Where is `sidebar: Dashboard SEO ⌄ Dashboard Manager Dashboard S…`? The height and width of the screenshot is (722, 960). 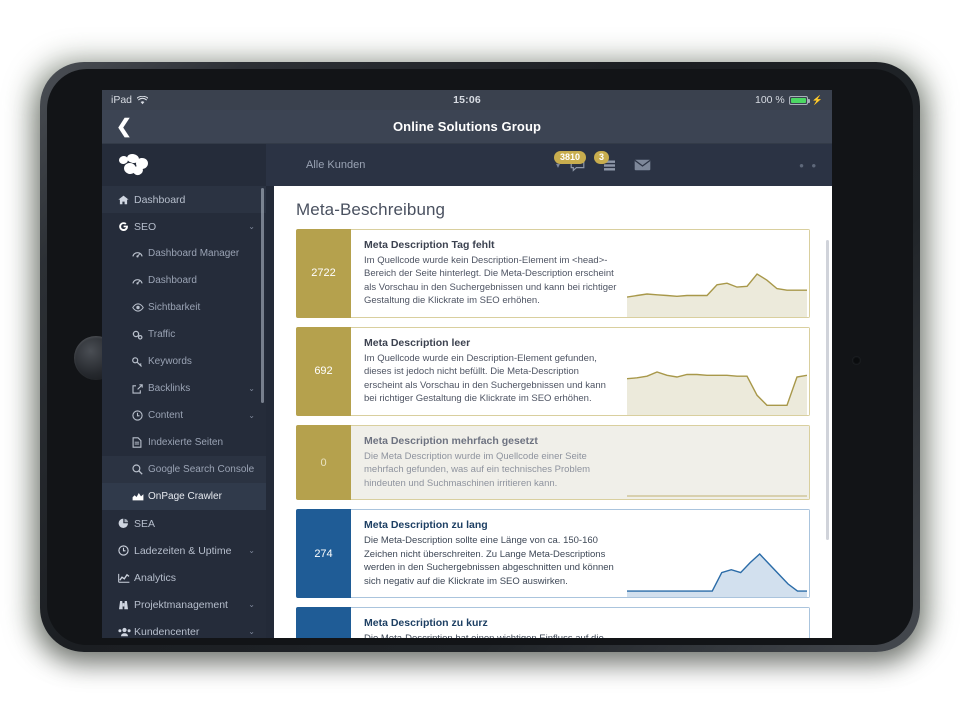 sidebar: Dashboard SEO ⌄ Dashboard Manager Dashboard S… is located at coordinates (184, 391).